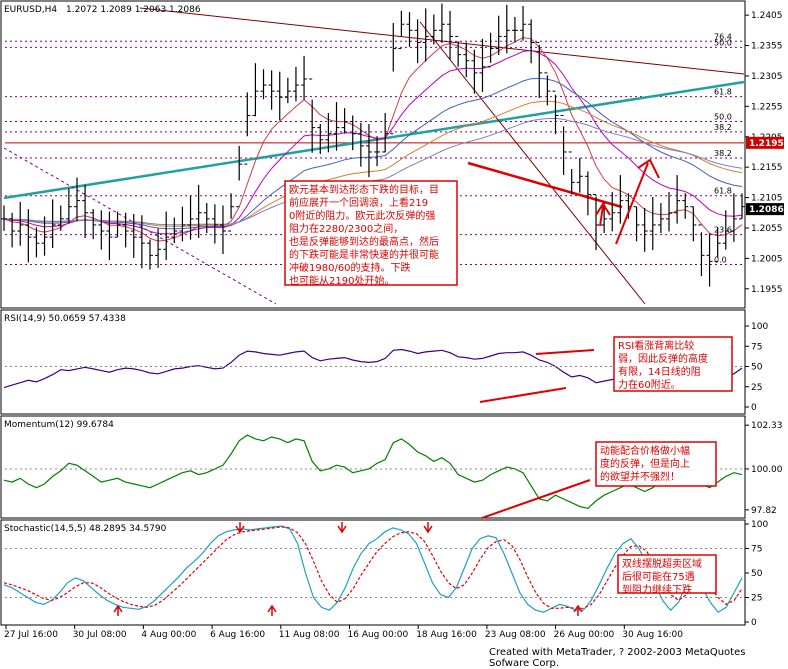  Describe the element at coordinates (645, 450) in the screenshot. I see `momentum-annotation-text: 动能配合价格做小幅` at that location.